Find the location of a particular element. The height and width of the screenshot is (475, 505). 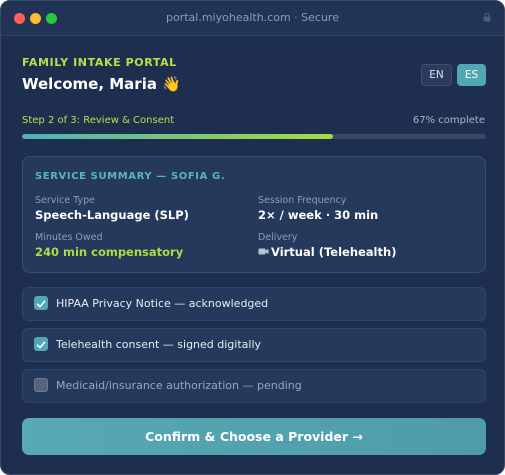

progress-bar is located at coordinates (254, 136).